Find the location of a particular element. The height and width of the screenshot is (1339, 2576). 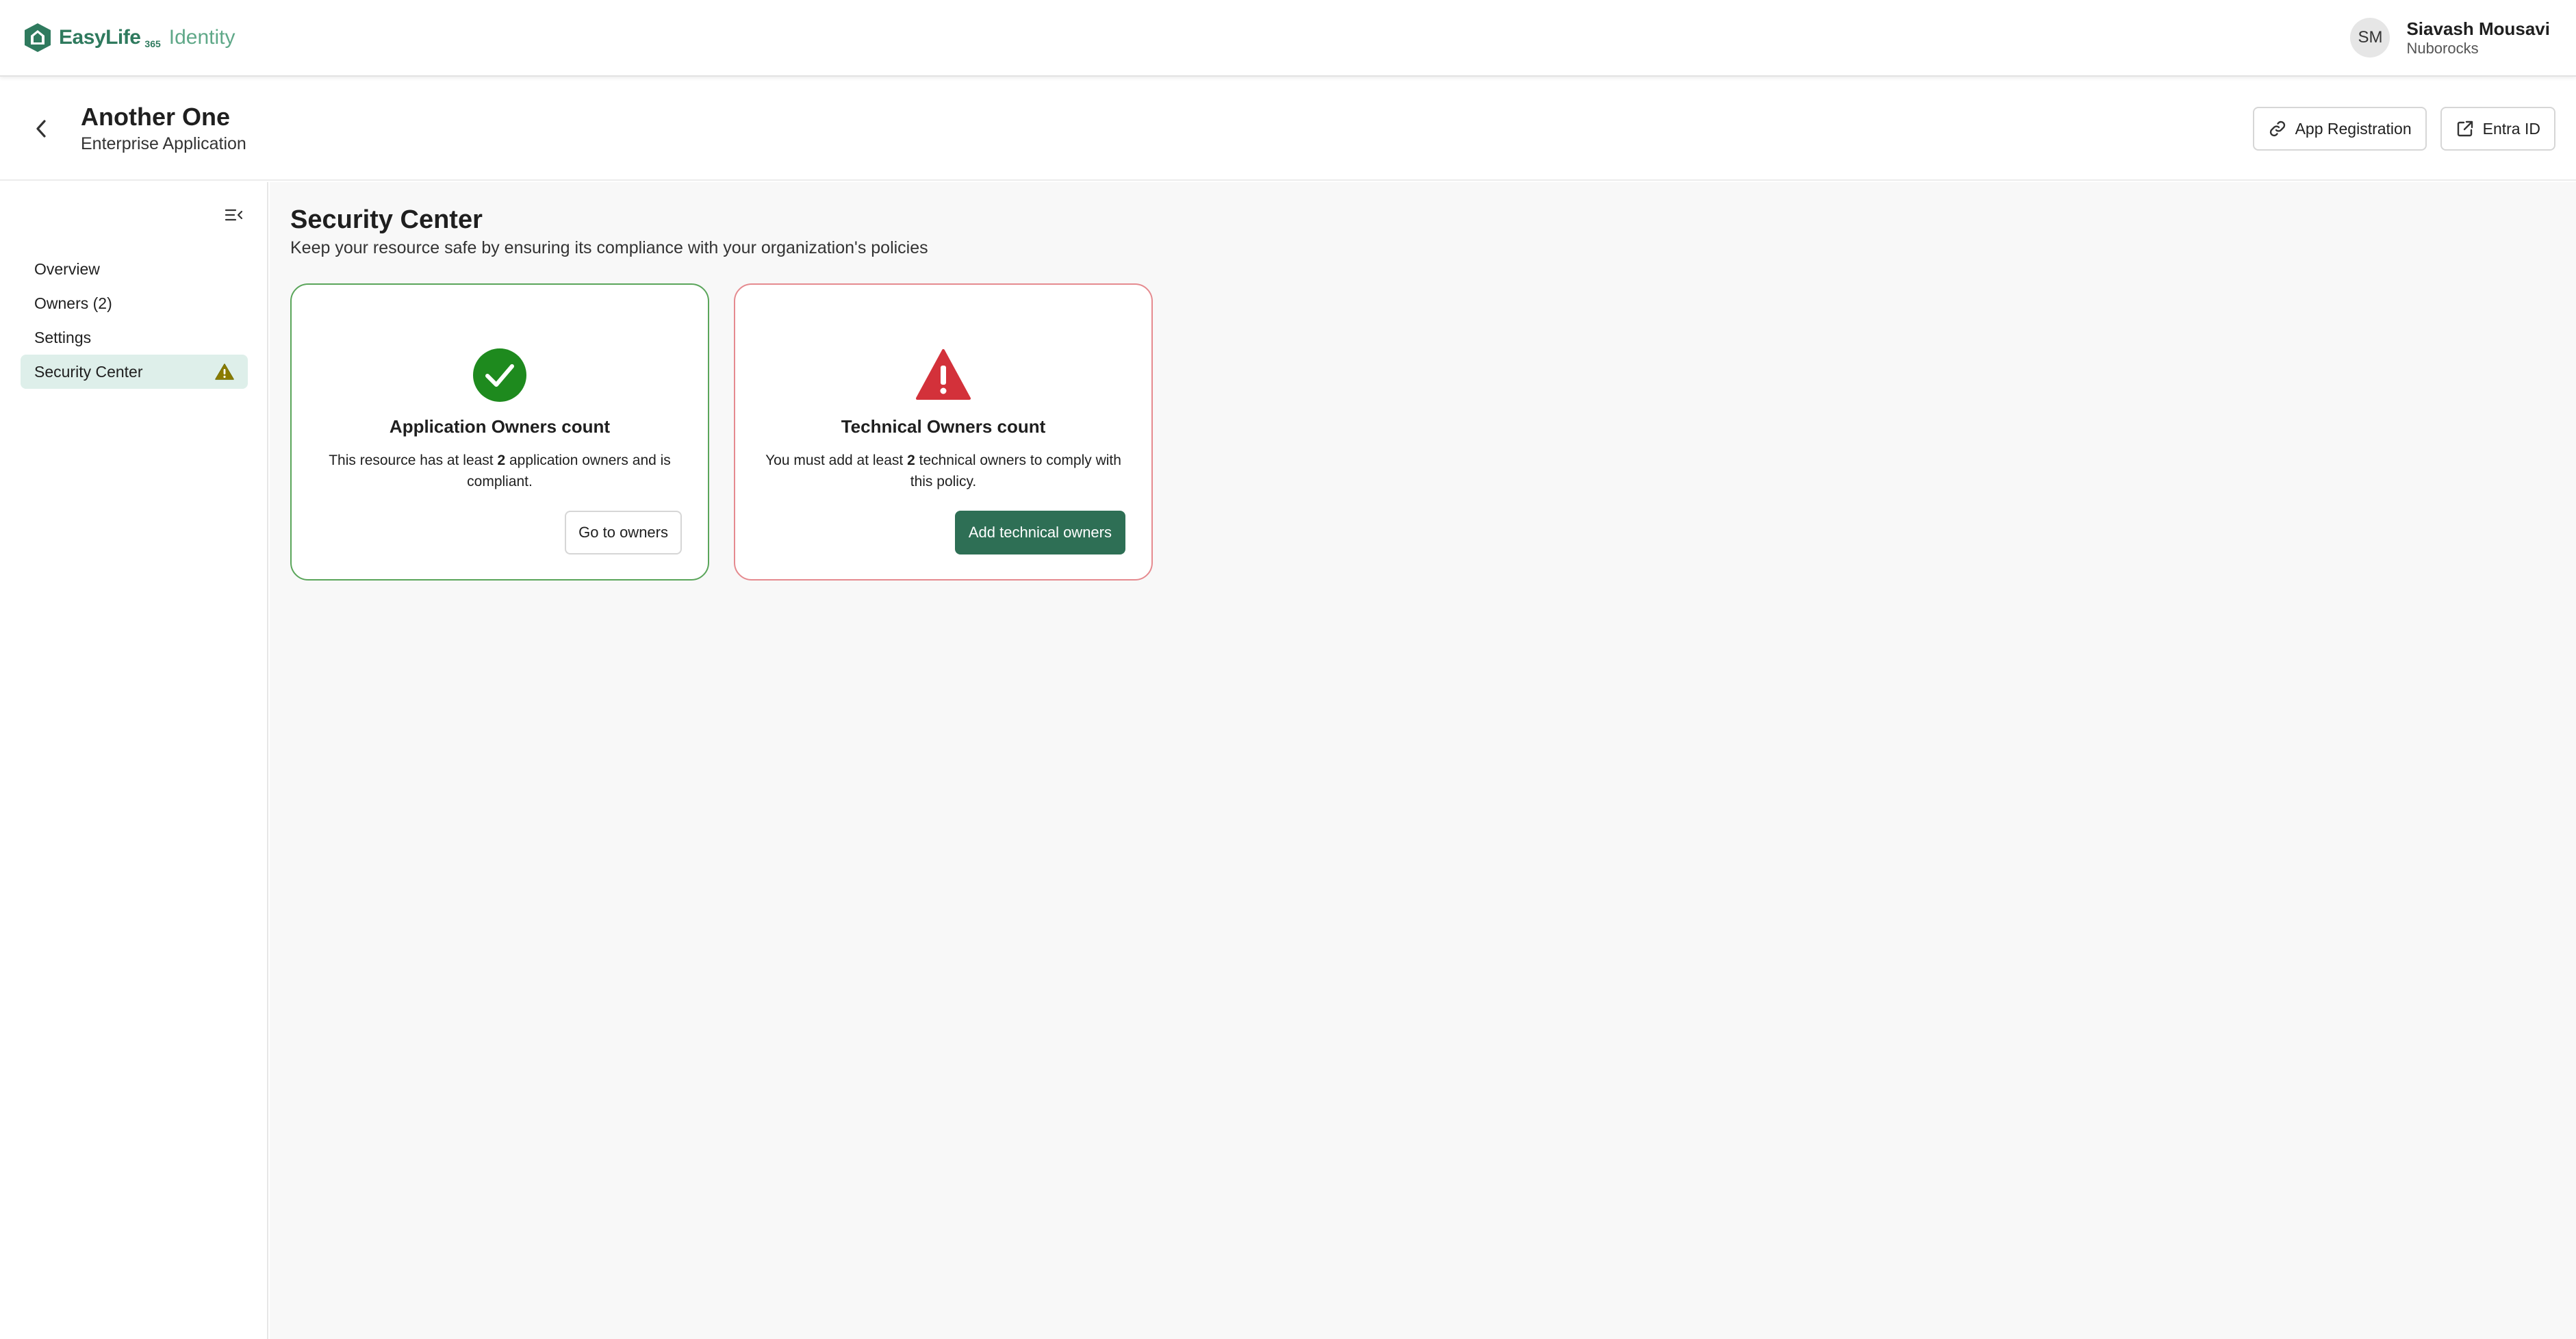

card-title: Technical Owners count is located at coordinates (943, 426).